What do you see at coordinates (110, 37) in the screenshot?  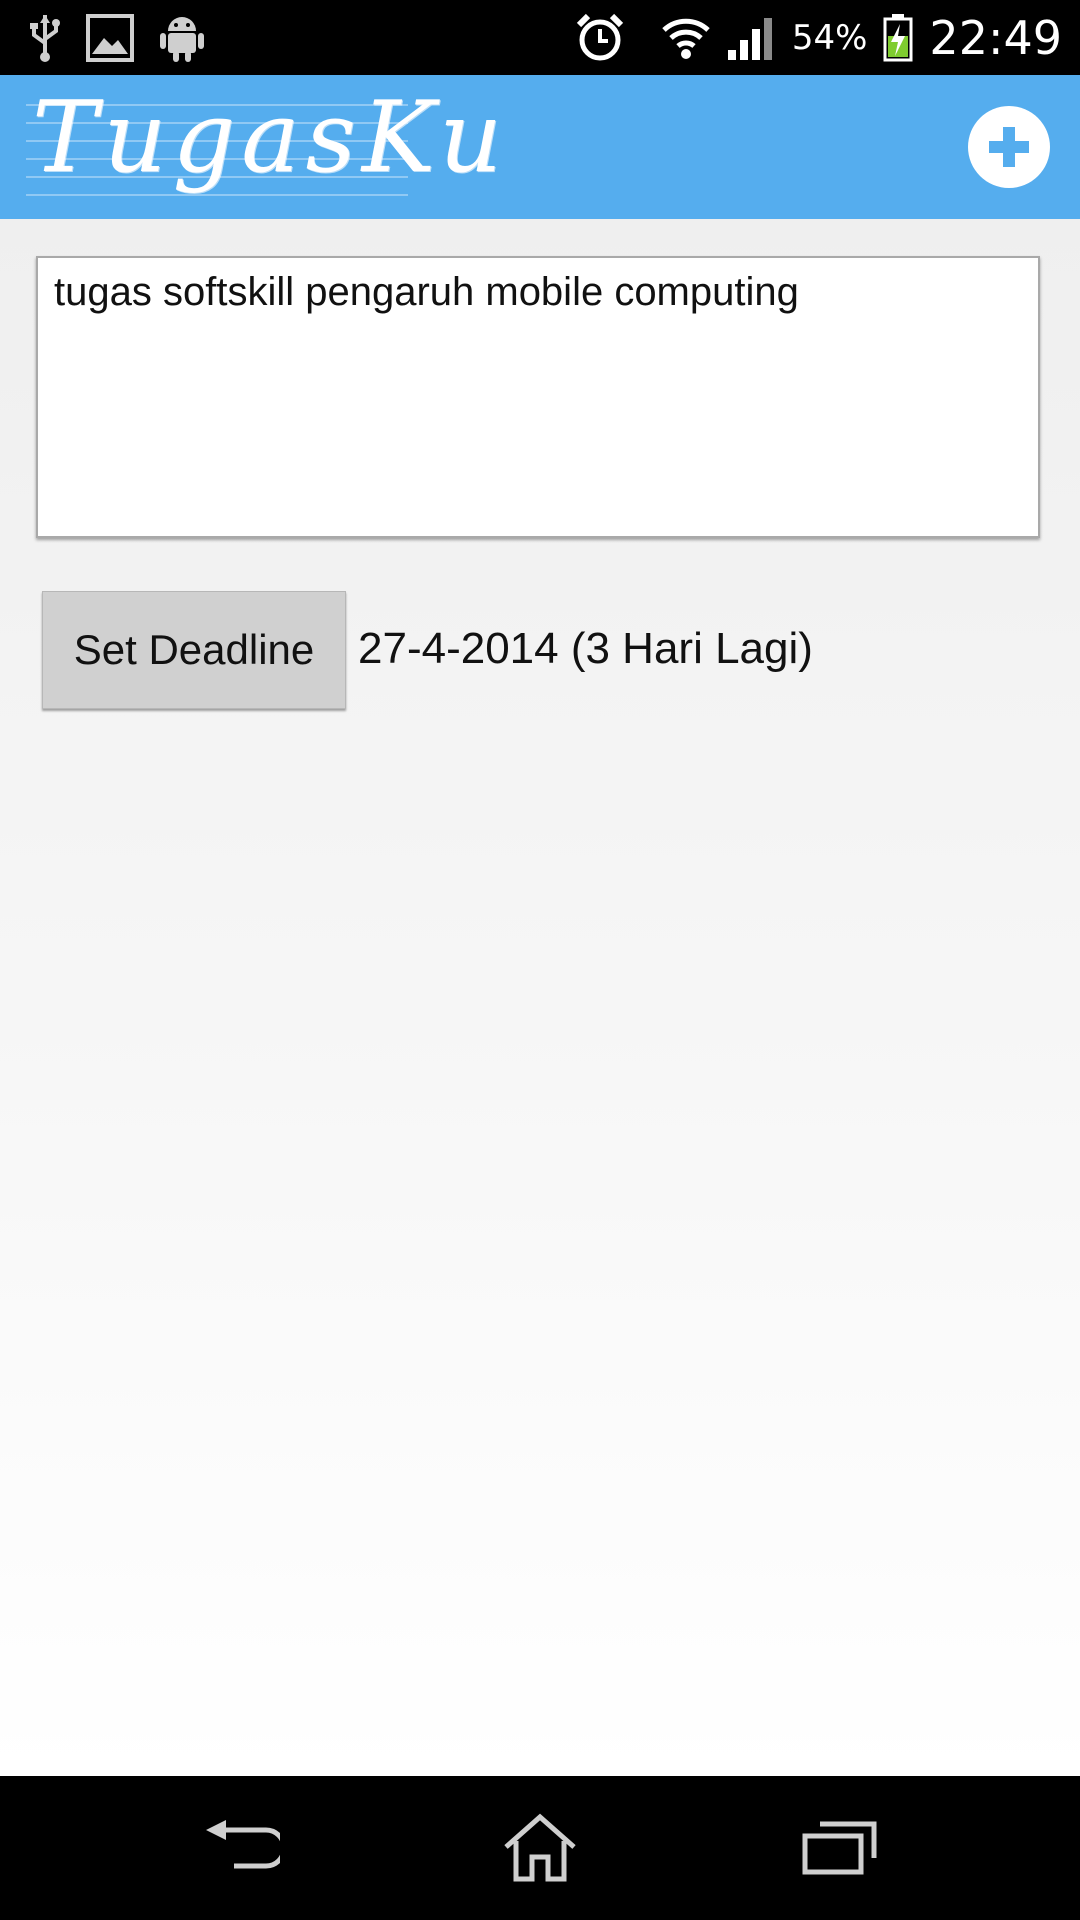 I see `image-icon` at bounding box center [110, 37].